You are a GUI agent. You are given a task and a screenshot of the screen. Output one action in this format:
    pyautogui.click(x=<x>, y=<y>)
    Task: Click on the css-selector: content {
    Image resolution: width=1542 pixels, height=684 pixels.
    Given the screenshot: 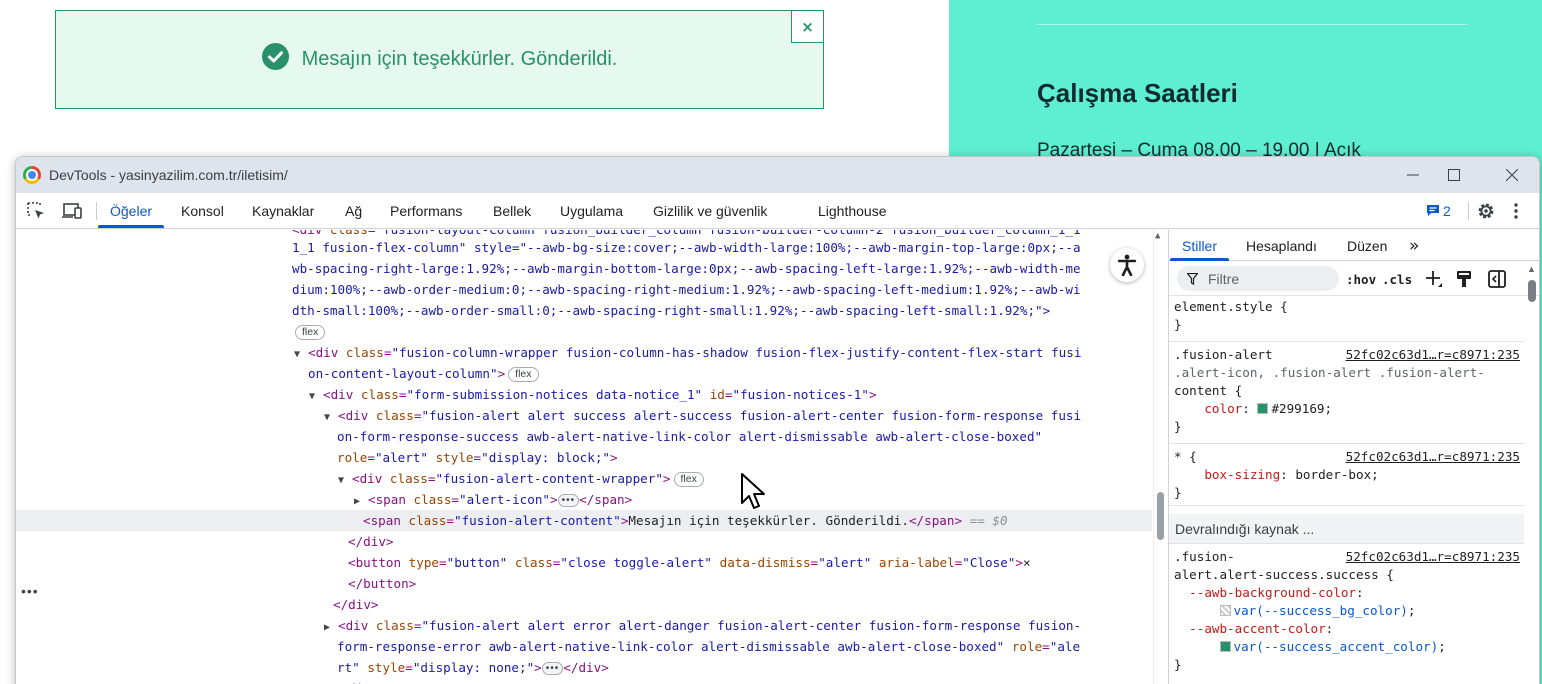 What is the action you would take?
    pyautogui.click(x=1208, y=390)
    